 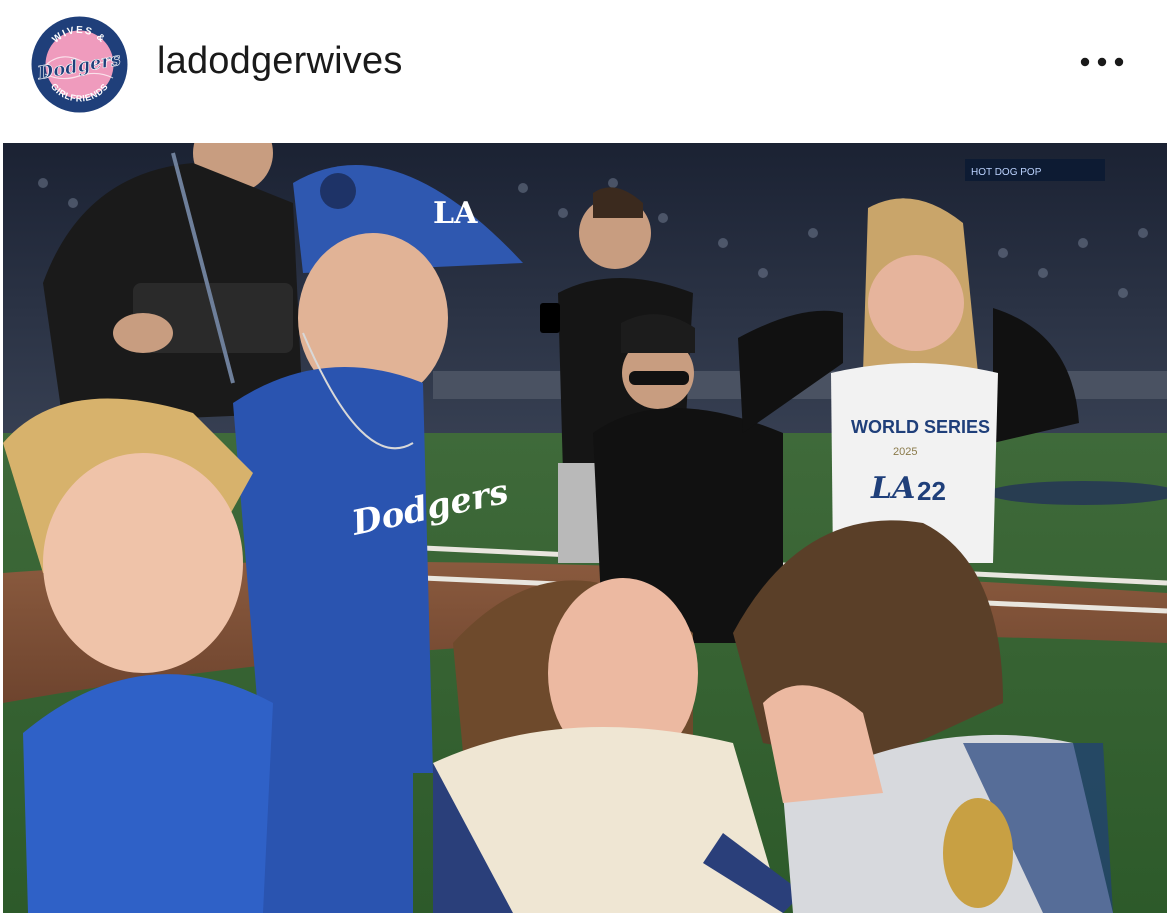 I want to click on profile-avatar: WIVES & GIRLFRIENDS Dodgers, so click(x=79, y=64).